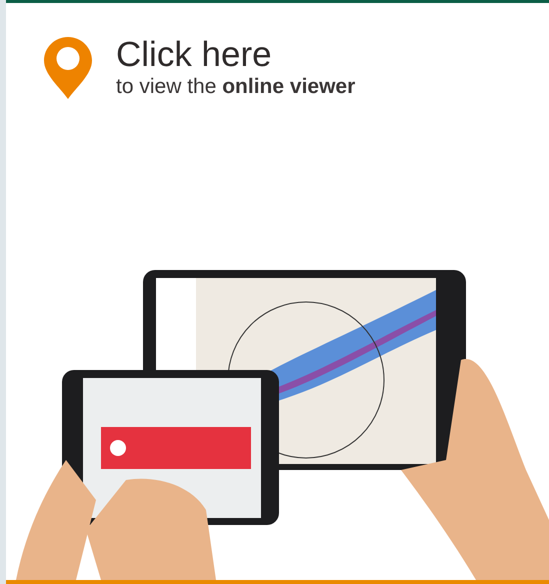 The width and height of the screenshot is (549, 584). Describe the element at coordinates (236, 87) in the screenshot. I see `link-subtitle: to view the online viewer` at that location.